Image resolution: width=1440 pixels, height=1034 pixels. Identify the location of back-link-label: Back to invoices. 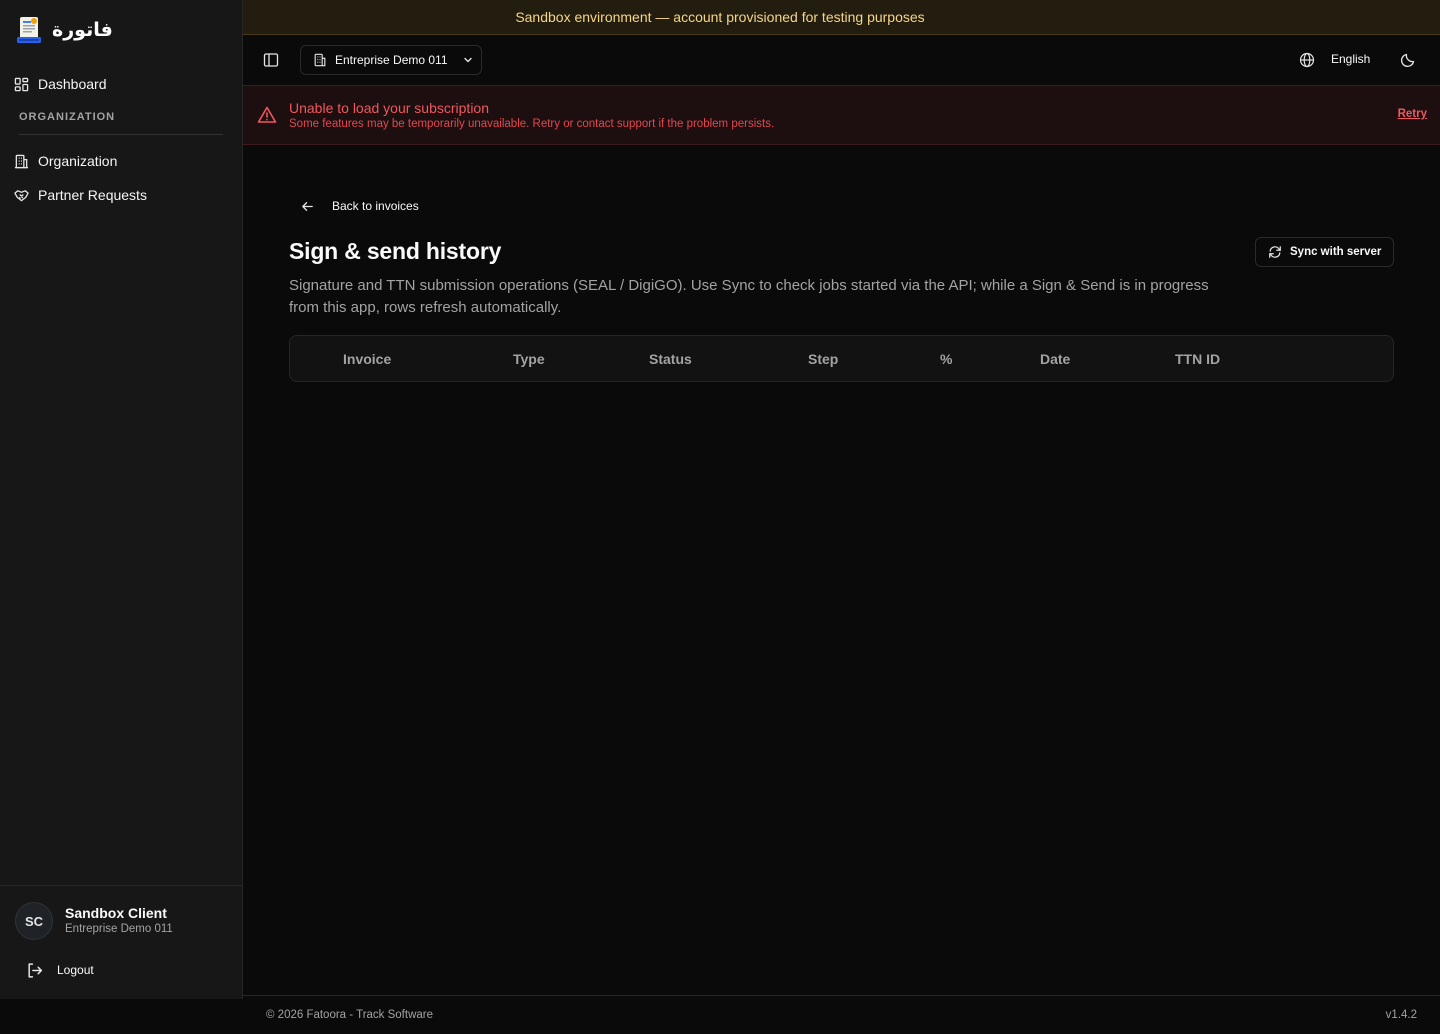
(375, 206).